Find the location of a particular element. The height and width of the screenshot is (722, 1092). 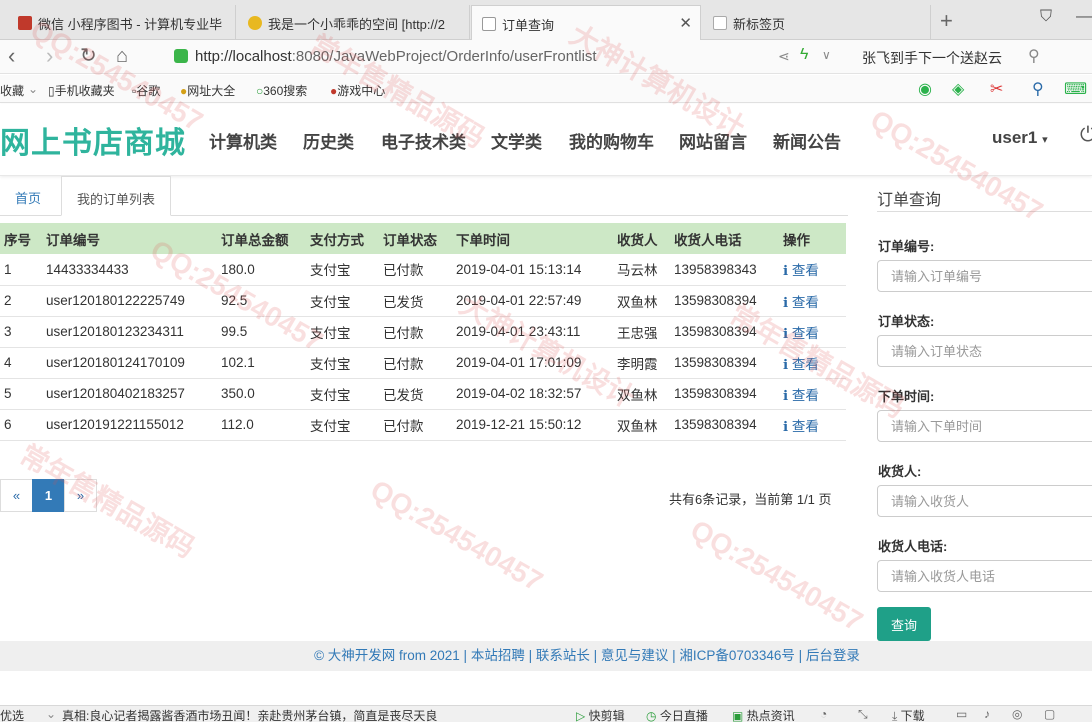

tab-home: 首页 is located at coordinates (28, 196).